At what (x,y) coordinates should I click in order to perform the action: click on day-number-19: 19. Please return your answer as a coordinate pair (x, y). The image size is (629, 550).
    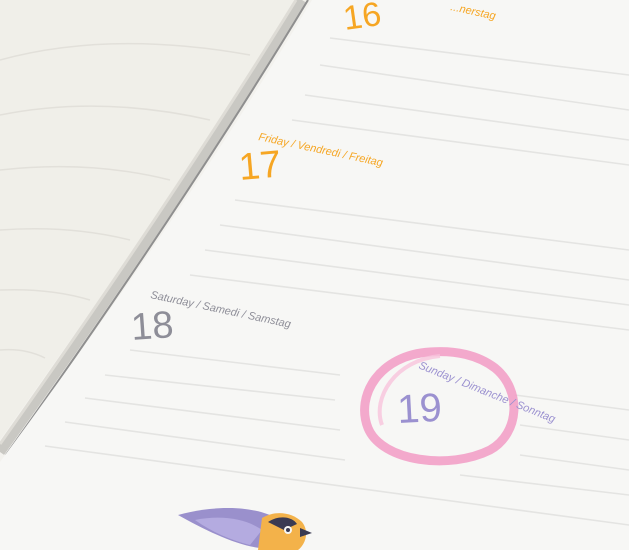
    Looking at the image, I should click on (419, 409).